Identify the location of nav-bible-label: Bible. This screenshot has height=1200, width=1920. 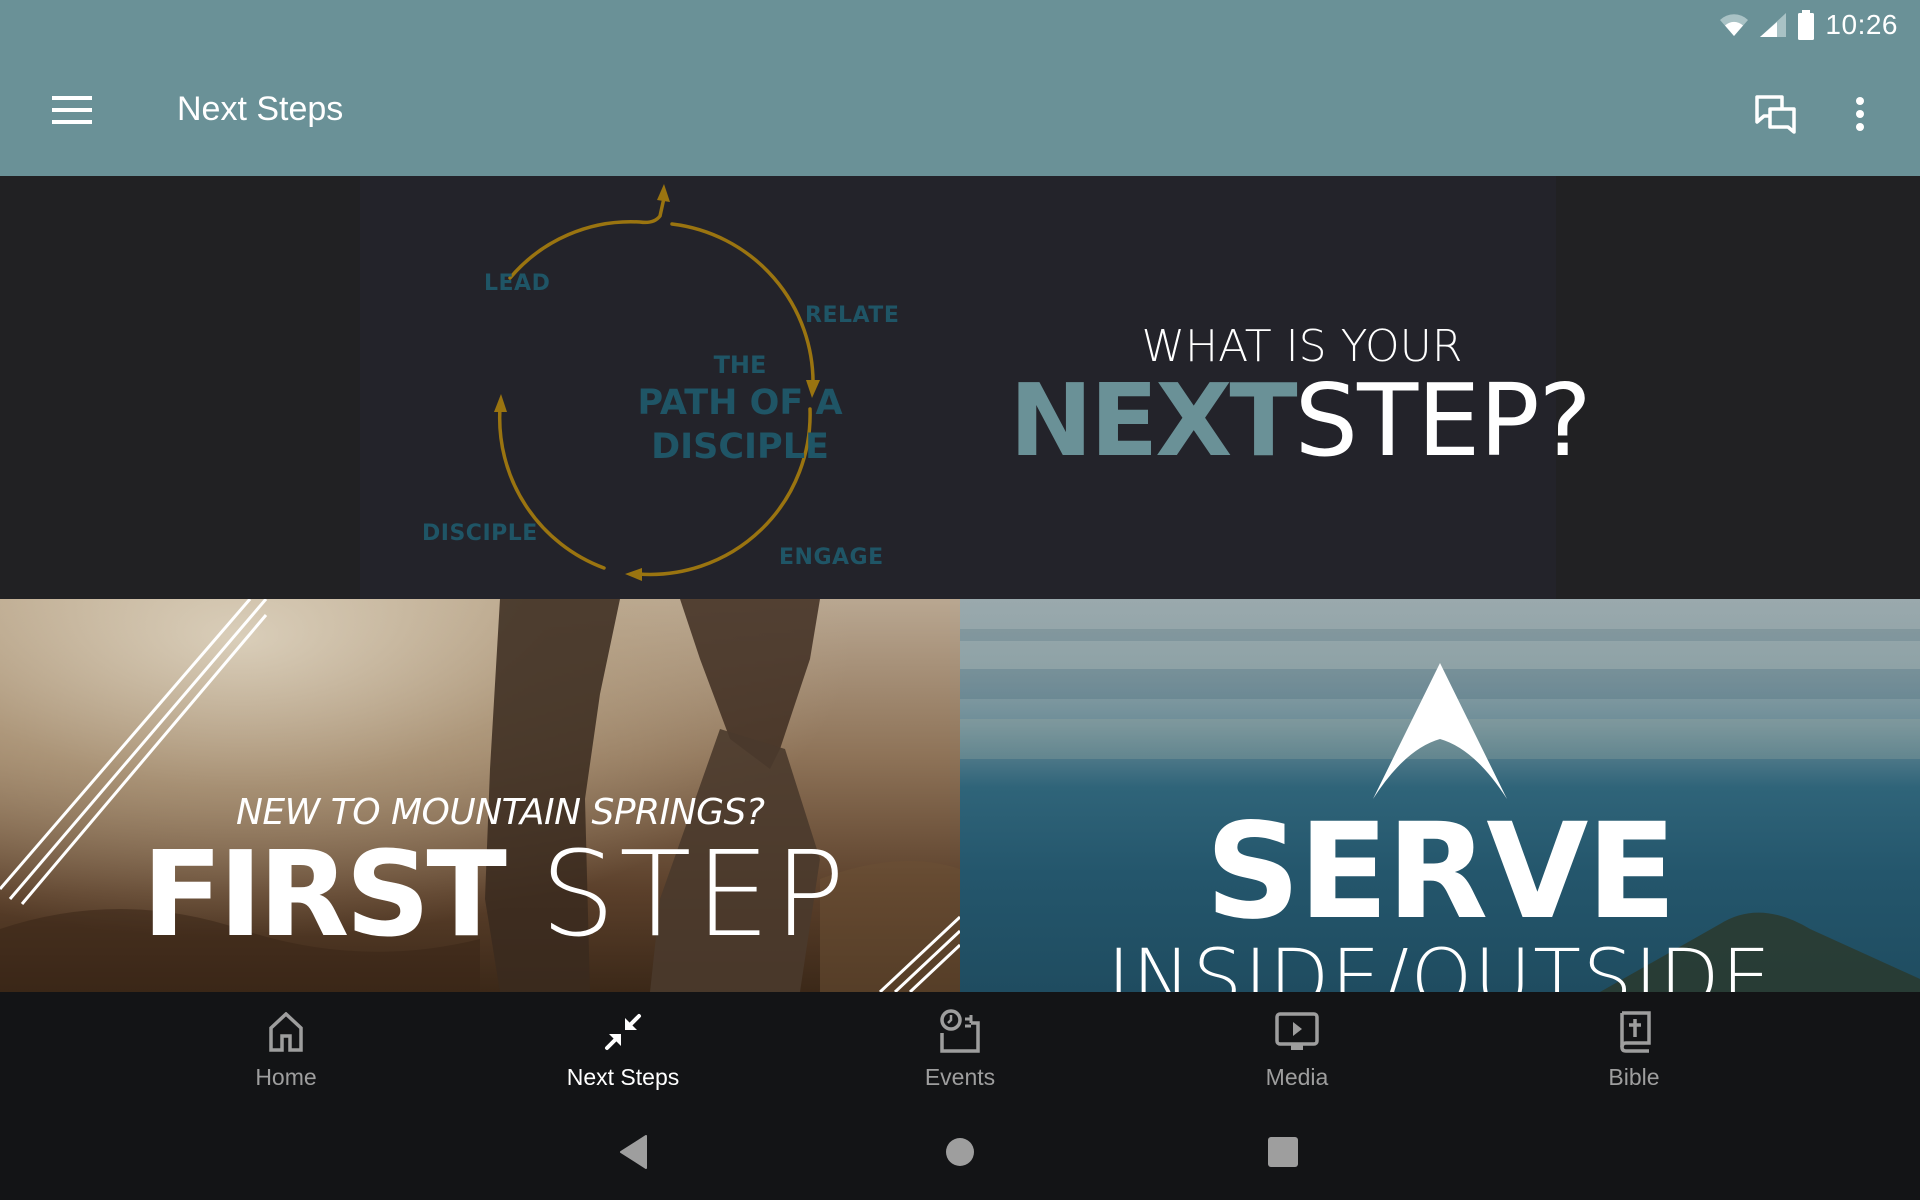
(1634, 1077).